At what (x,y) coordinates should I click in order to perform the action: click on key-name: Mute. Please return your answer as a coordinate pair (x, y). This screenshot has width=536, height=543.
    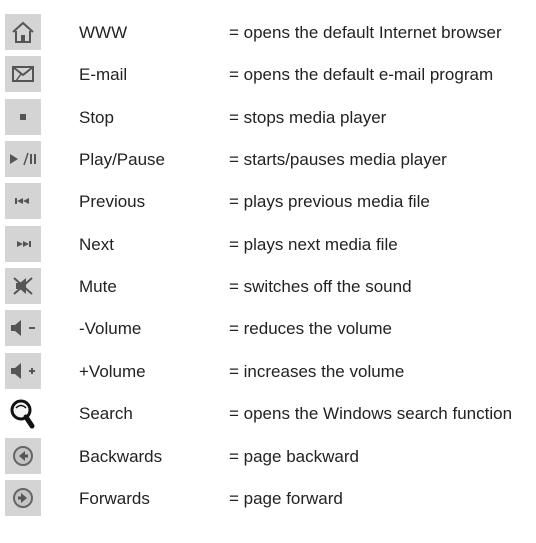
    Looking at the image, I should click on (98, 286).